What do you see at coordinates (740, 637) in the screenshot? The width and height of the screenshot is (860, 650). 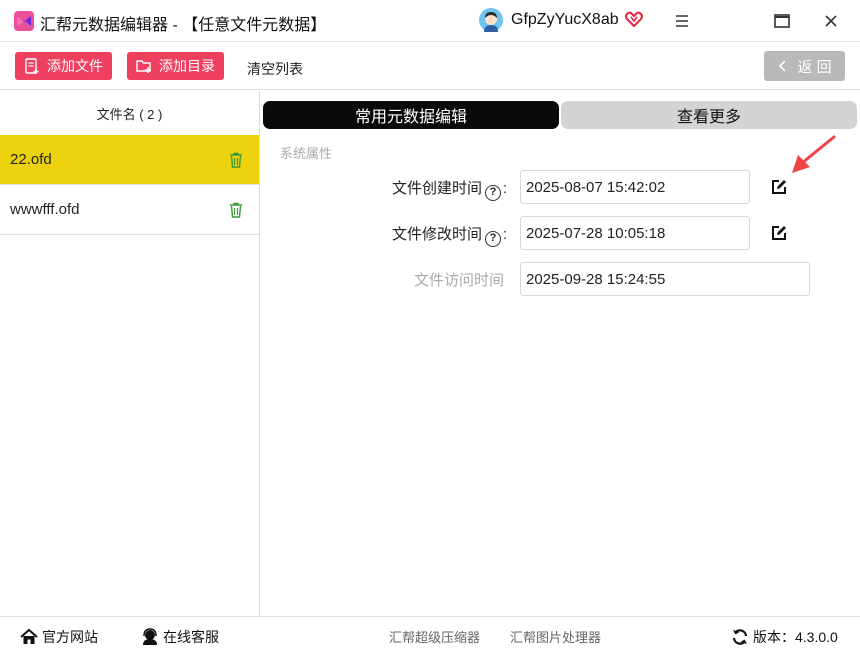 I see `refresh-icon` at bounding box center [740, 637].